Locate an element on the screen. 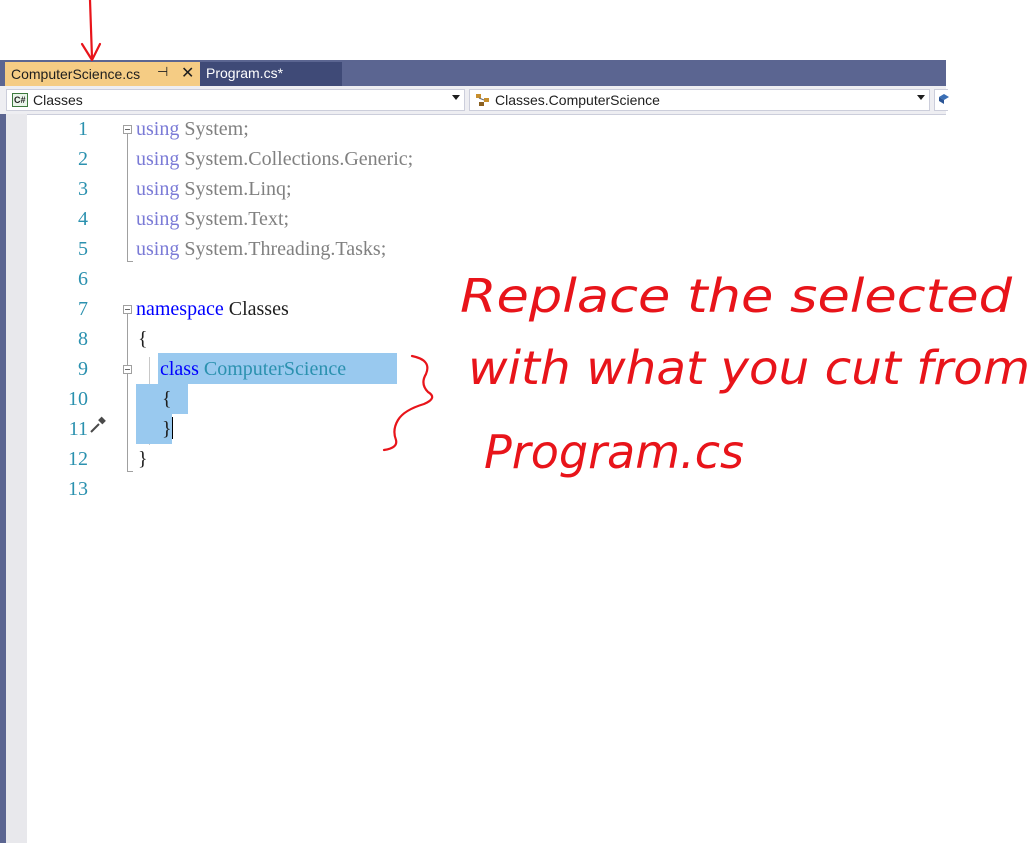  code-line: using System.Threading.Tasks; is located at coordinates (261, 249).